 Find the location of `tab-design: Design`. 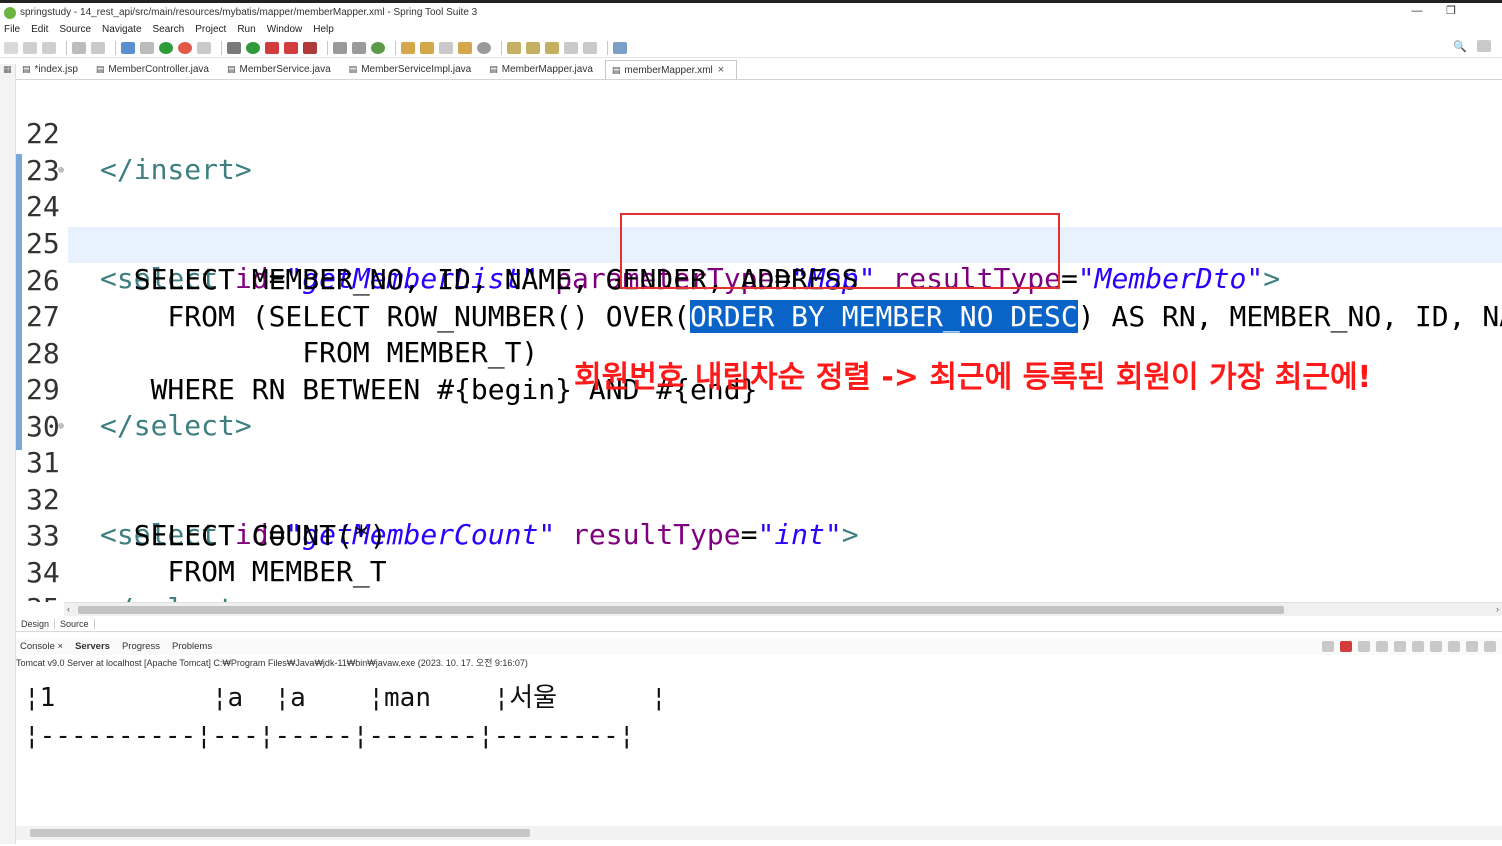

tab-design: Design is located at coordinates (36, 623).